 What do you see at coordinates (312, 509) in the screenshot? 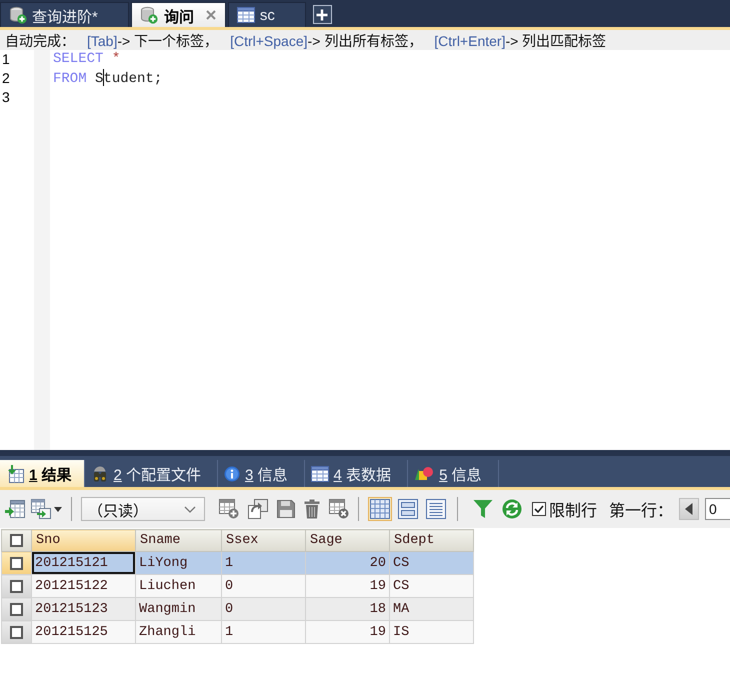
I see `trash-icon` at bounding box center [312, 509].